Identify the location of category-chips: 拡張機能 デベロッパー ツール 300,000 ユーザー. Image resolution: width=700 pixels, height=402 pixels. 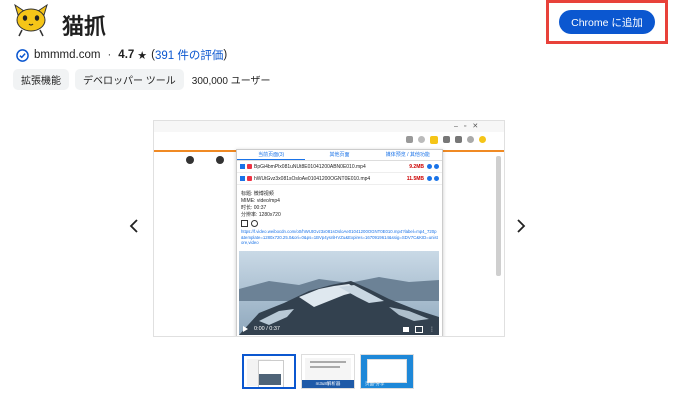
(142, 79).